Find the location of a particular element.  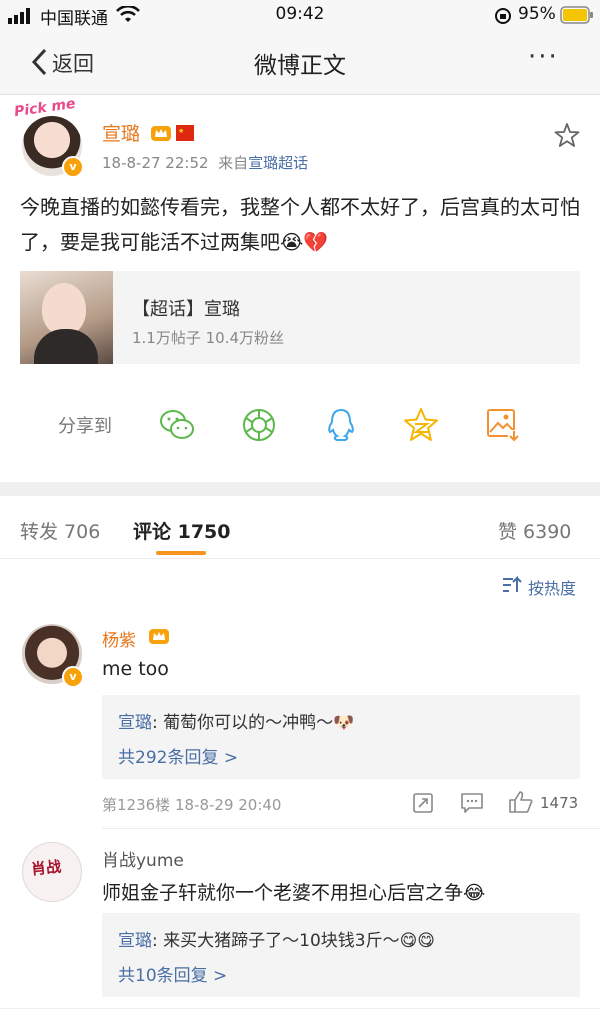

active-tab-indicator is located at coordinates (181, 553).